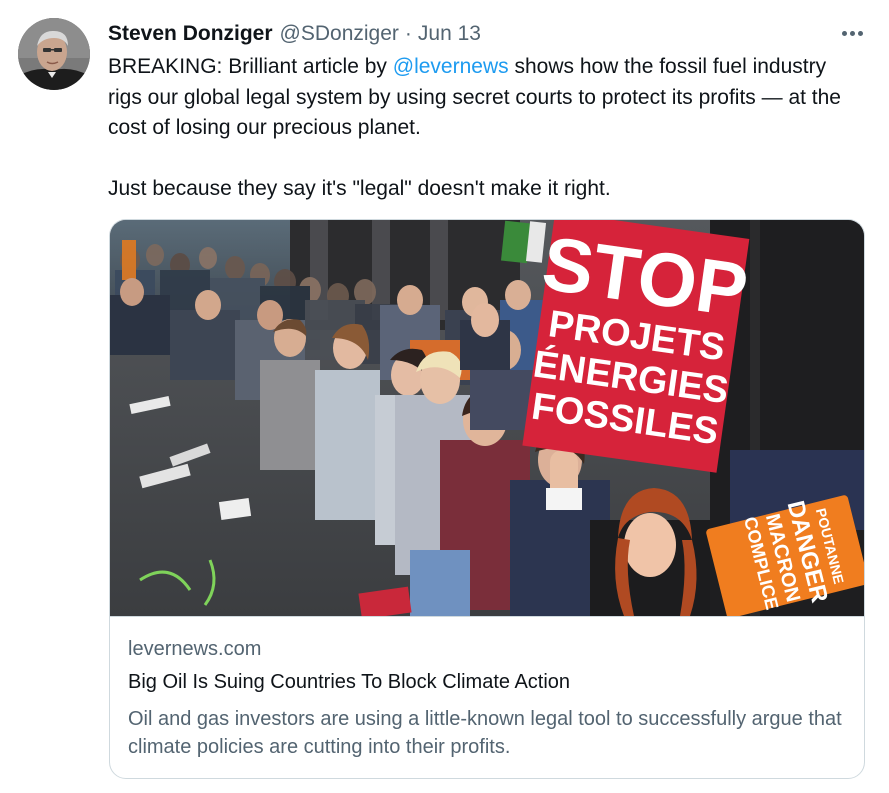 The height and width of the screenshot is (793, 889). What do you see at coordinates (54, 54) in the screenshot?
I see `avatar` at bounding box center [54, 54].